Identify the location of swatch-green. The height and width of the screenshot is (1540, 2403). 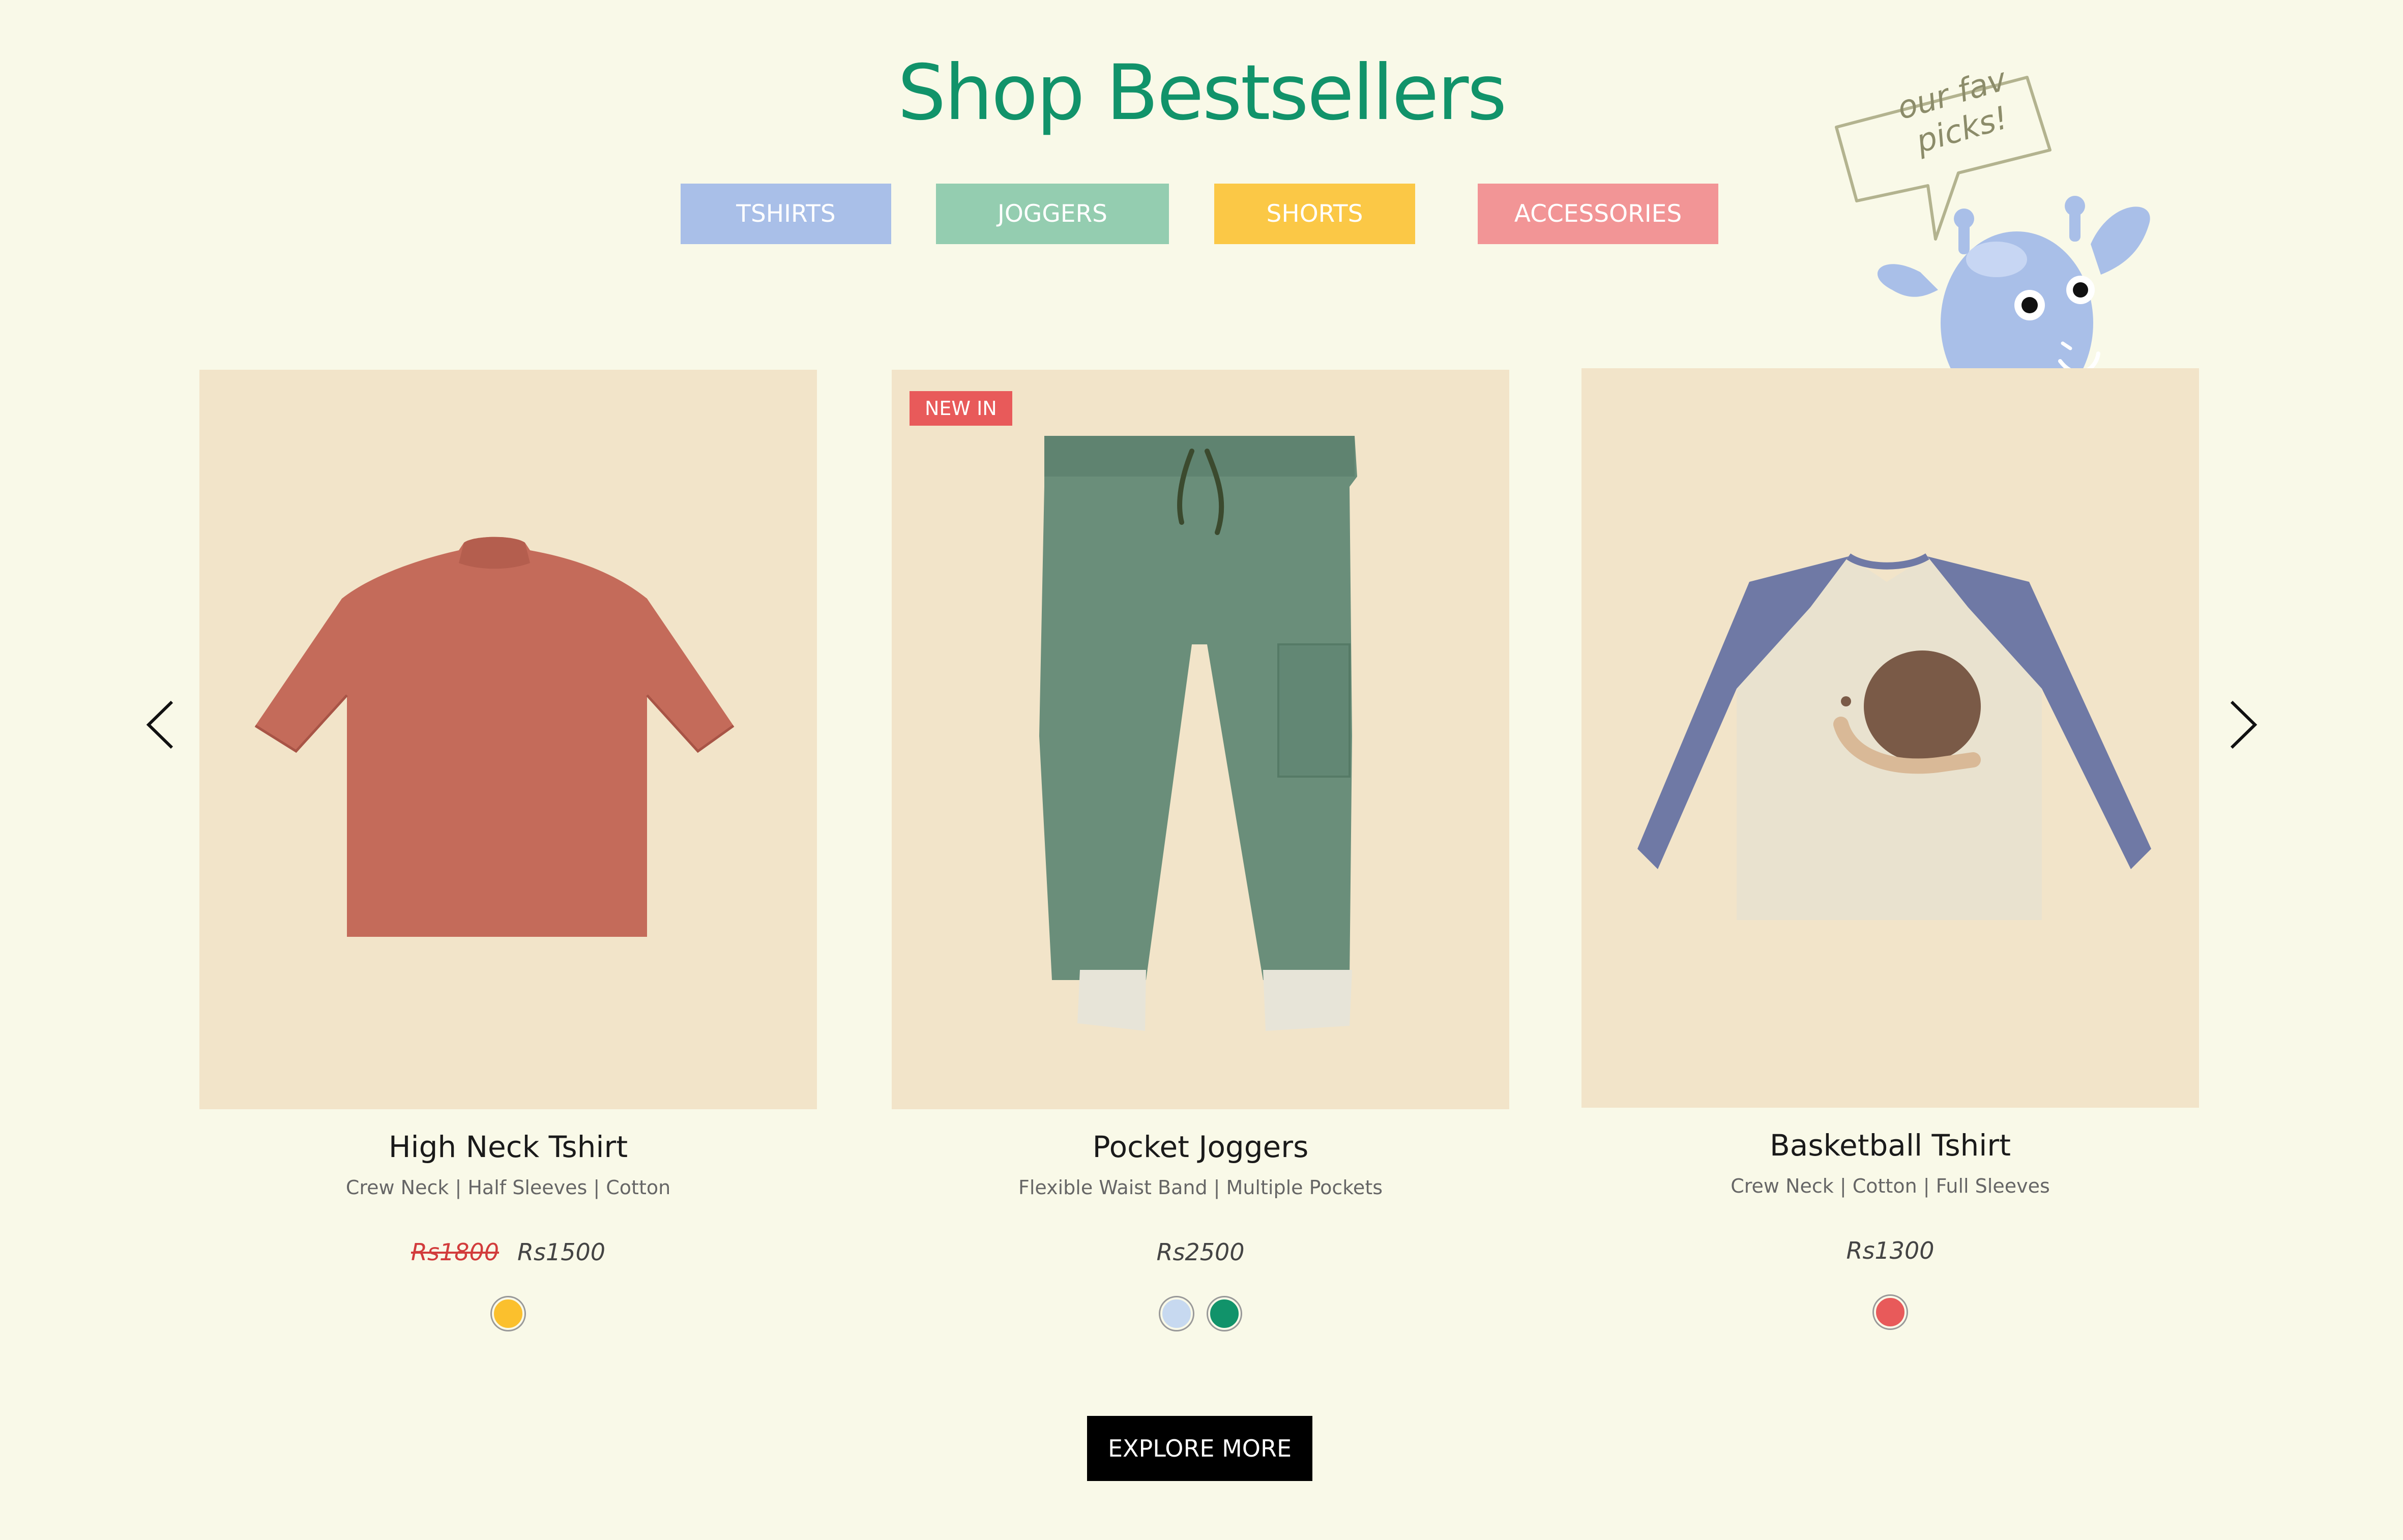
(1224, 1313).